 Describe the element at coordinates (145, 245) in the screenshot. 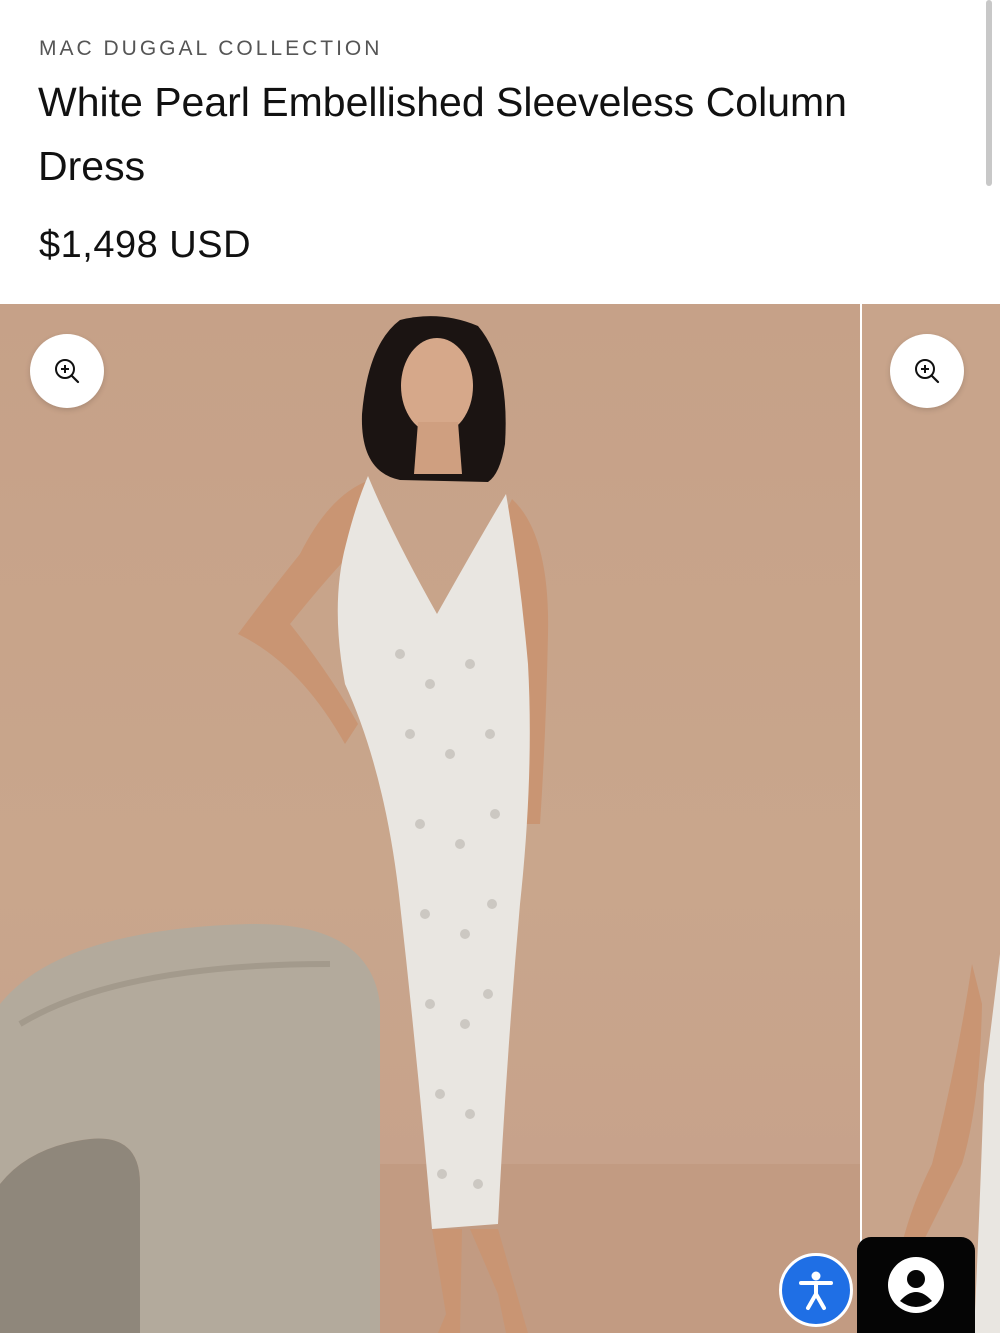

I see `product-price: $1,498 USD` at that location.